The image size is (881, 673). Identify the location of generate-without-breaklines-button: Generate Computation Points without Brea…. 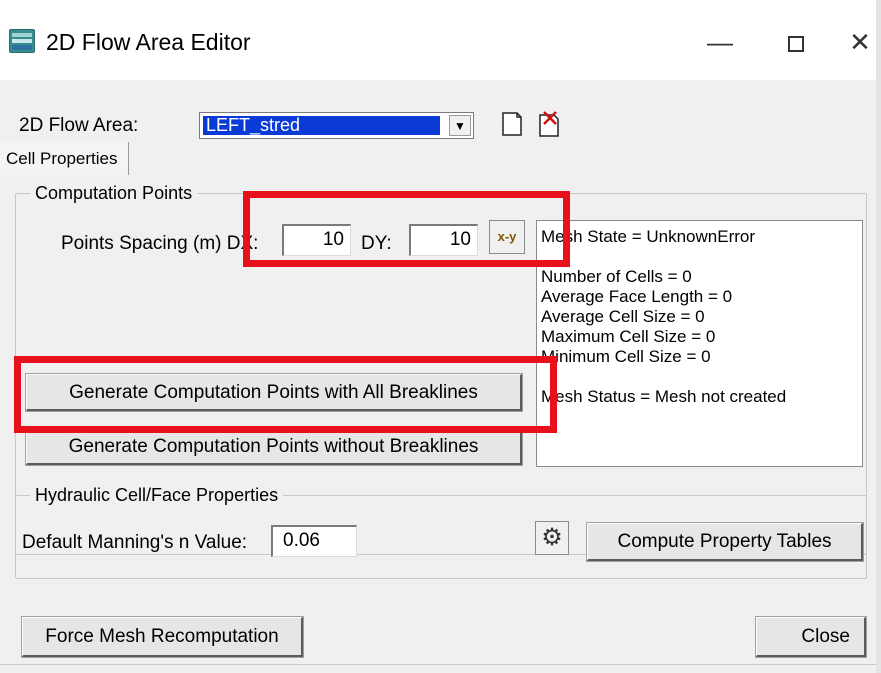
(274, 446).